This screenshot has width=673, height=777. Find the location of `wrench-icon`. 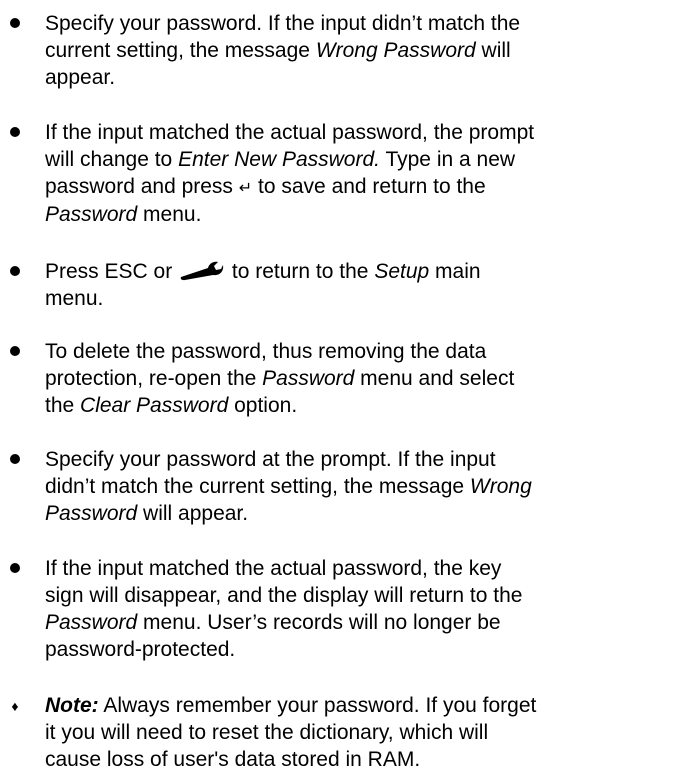

wrench-icon is located at coordinates (202, 271).